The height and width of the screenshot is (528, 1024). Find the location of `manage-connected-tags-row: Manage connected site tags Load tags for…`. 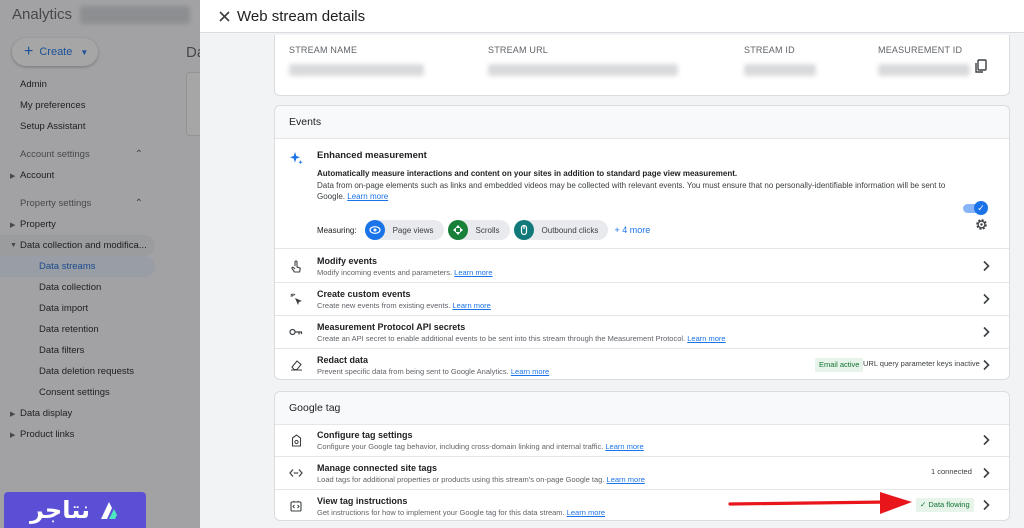

manage-connected-tags-row: Manage connected site tags Load tags for… is located at coordinates (642, 473).